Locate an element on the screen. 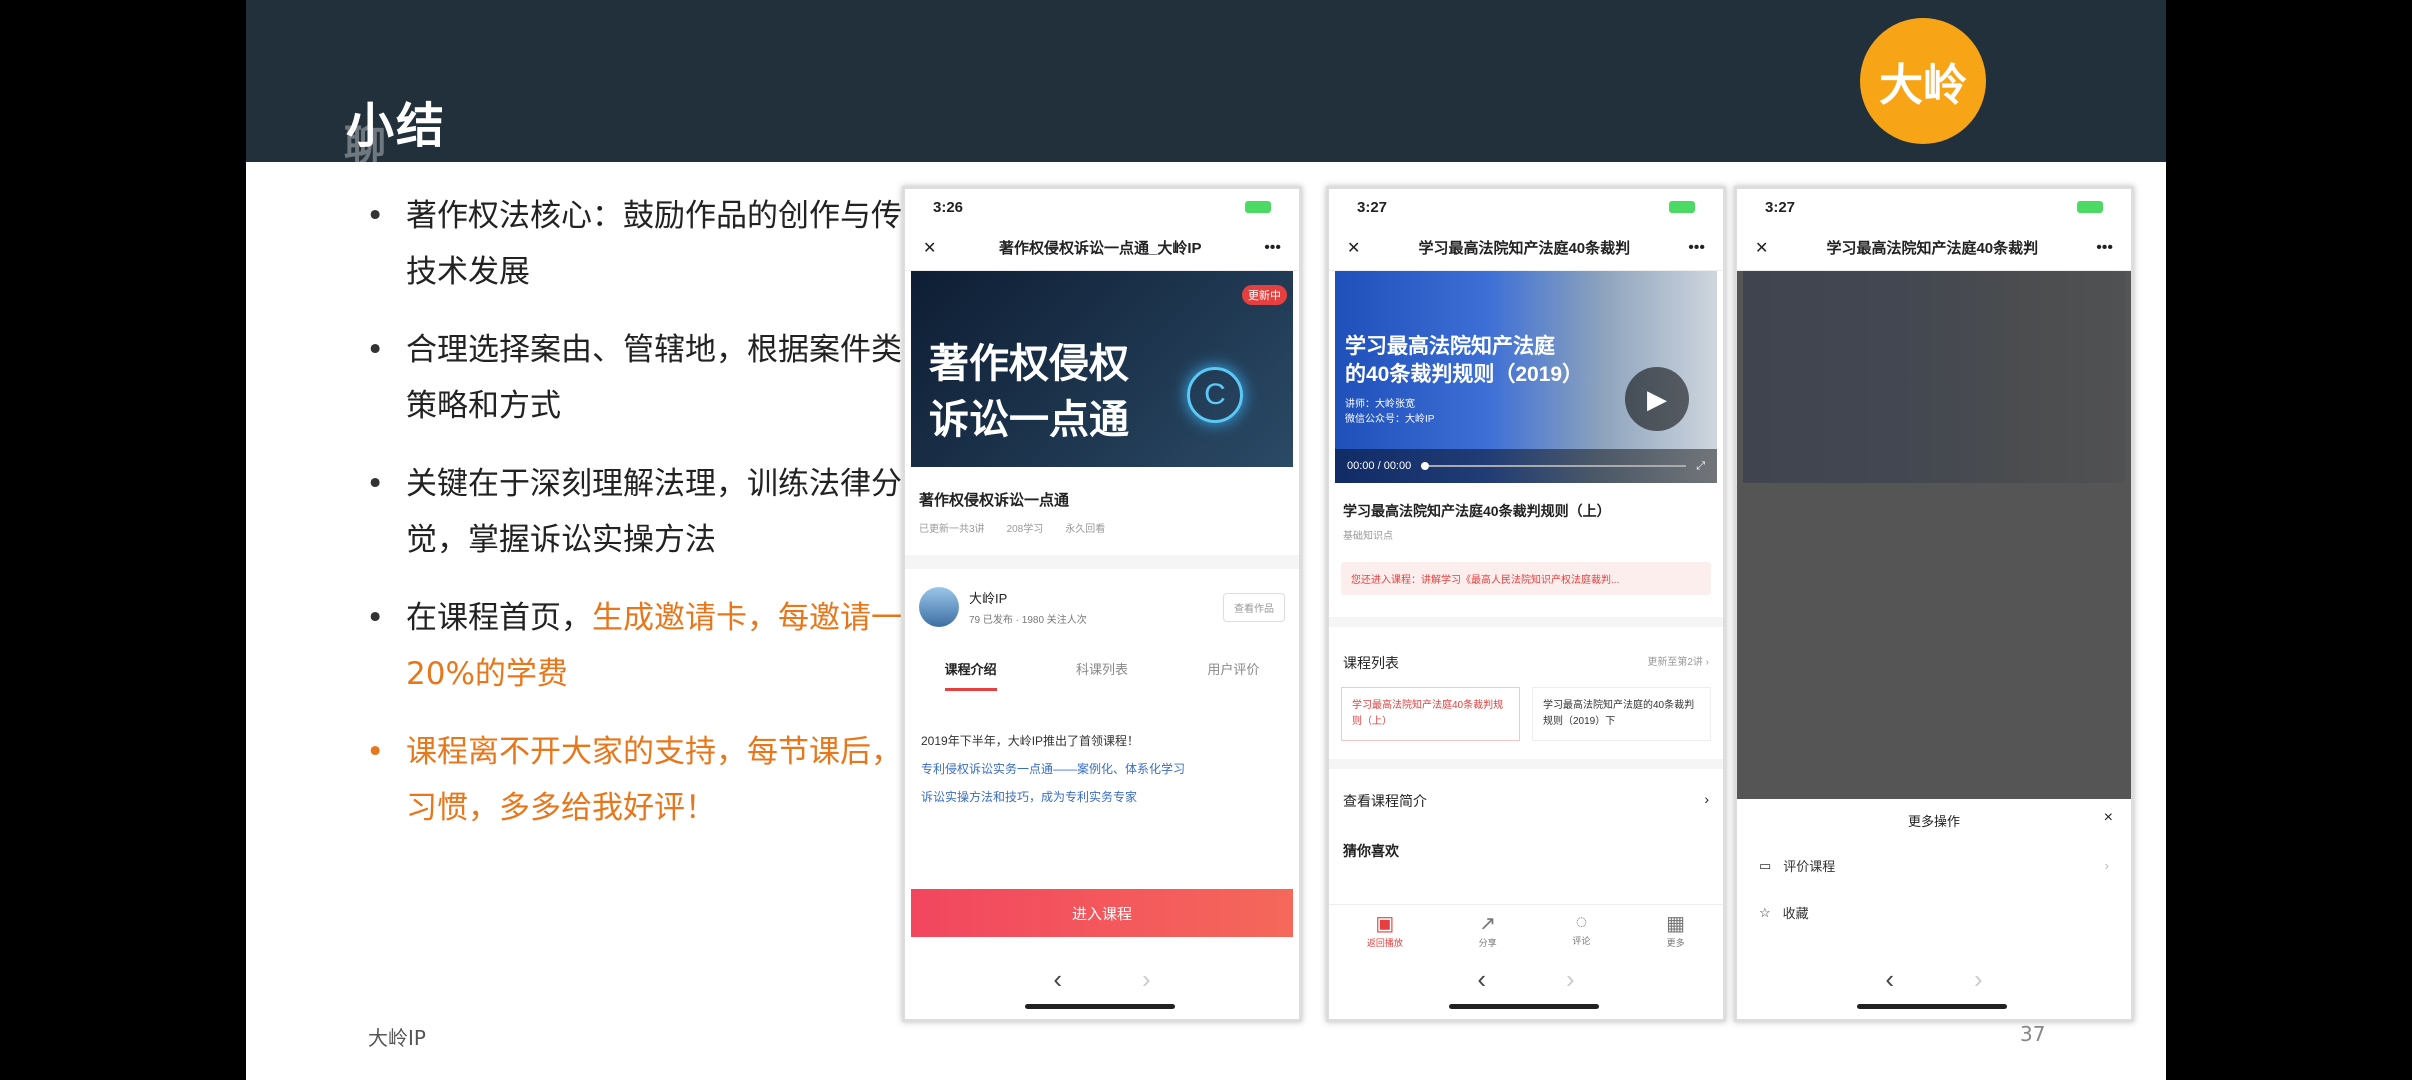 The height and width of the screenshot is (1080, 2412). fullscreen-icon: ⤢ is located at coordinates (1700, 466).